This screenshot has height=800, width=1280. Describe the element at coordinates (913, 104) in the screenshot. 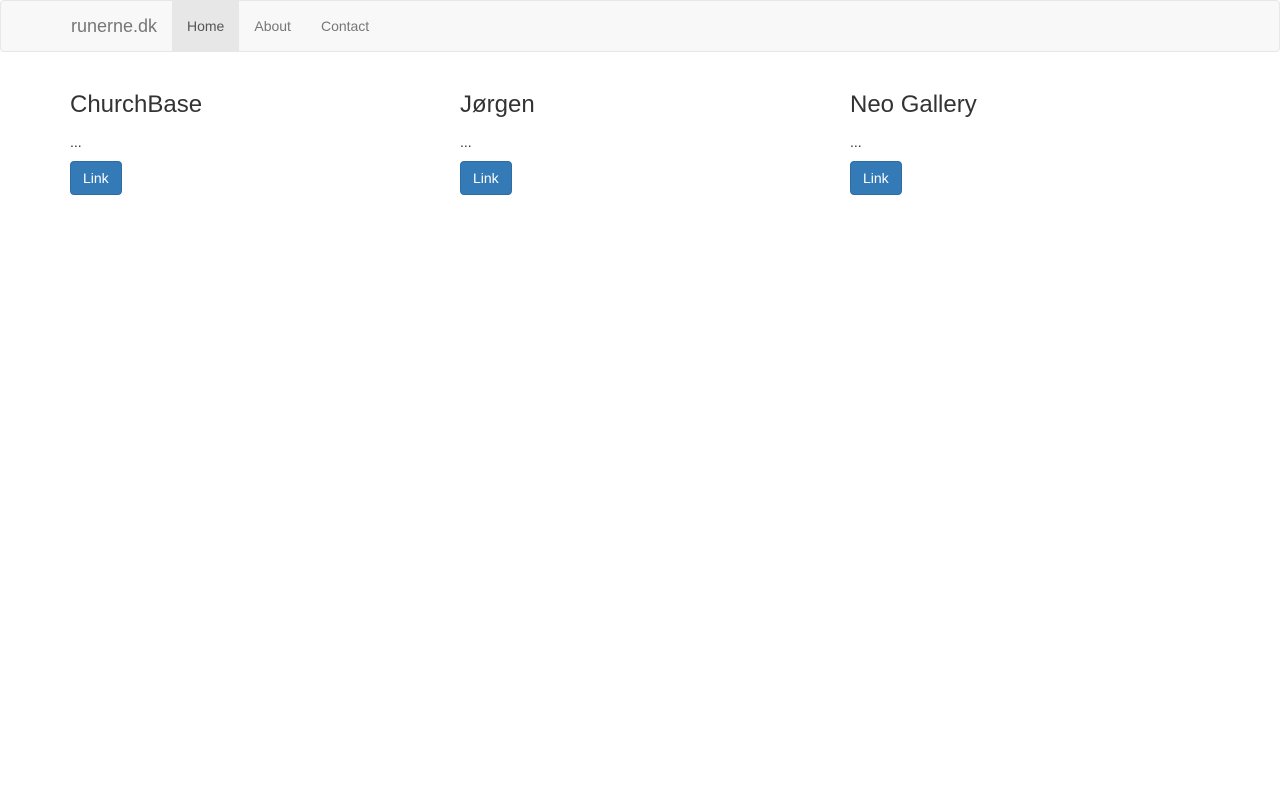

I see `column-title: Neo Gallery` at that location.